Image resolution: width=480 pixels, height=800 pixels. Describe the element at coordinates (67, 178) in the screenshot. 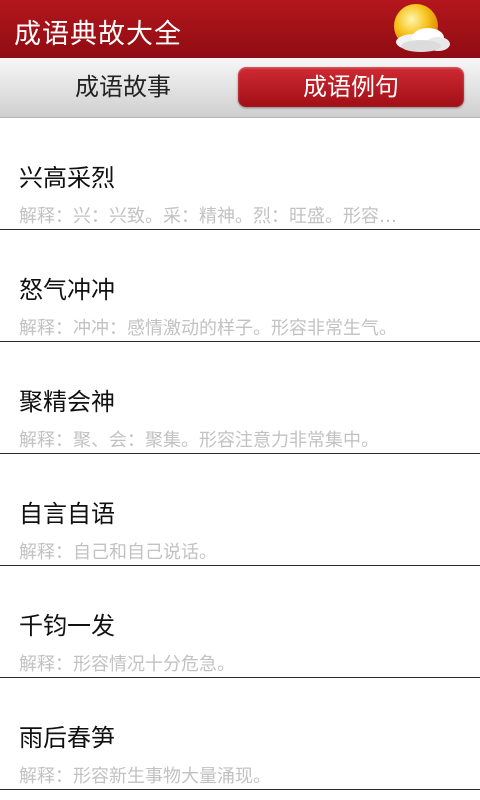

I see `idiom-name: 兴高采烈` at that location.